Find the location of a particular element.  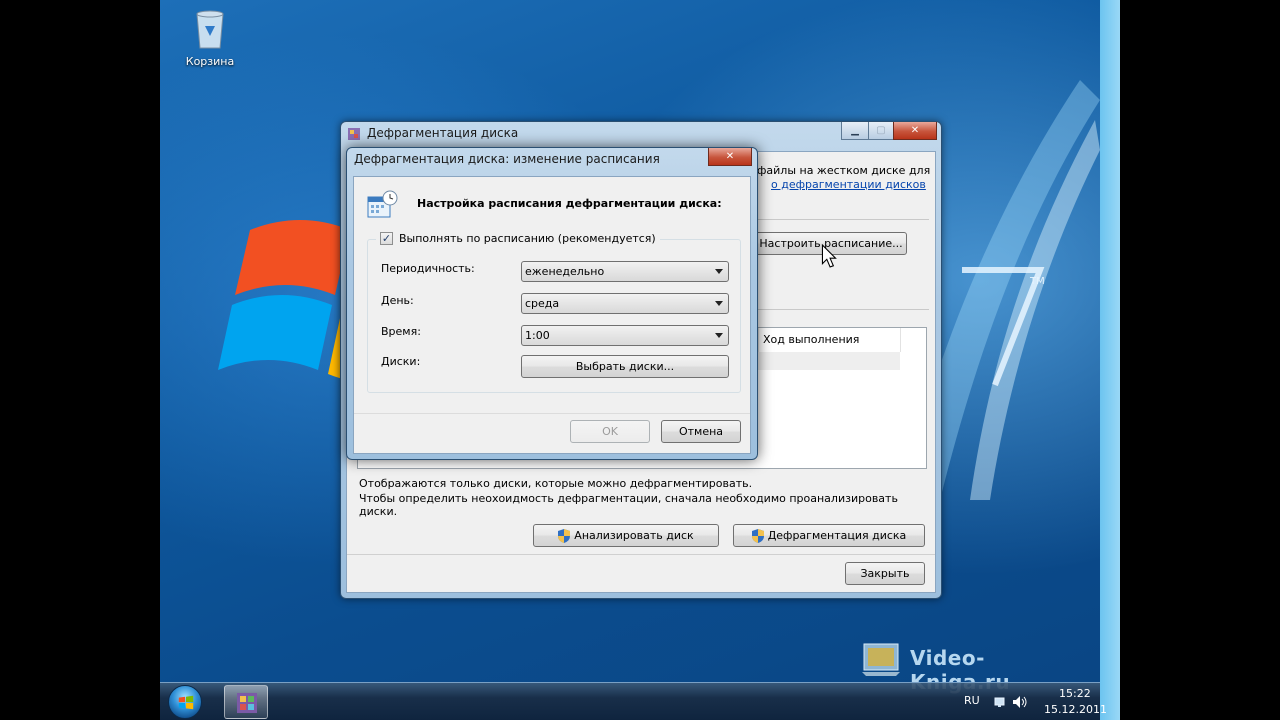

main-window-title: Дефрагментация диска is located at coordinates (443, 133).